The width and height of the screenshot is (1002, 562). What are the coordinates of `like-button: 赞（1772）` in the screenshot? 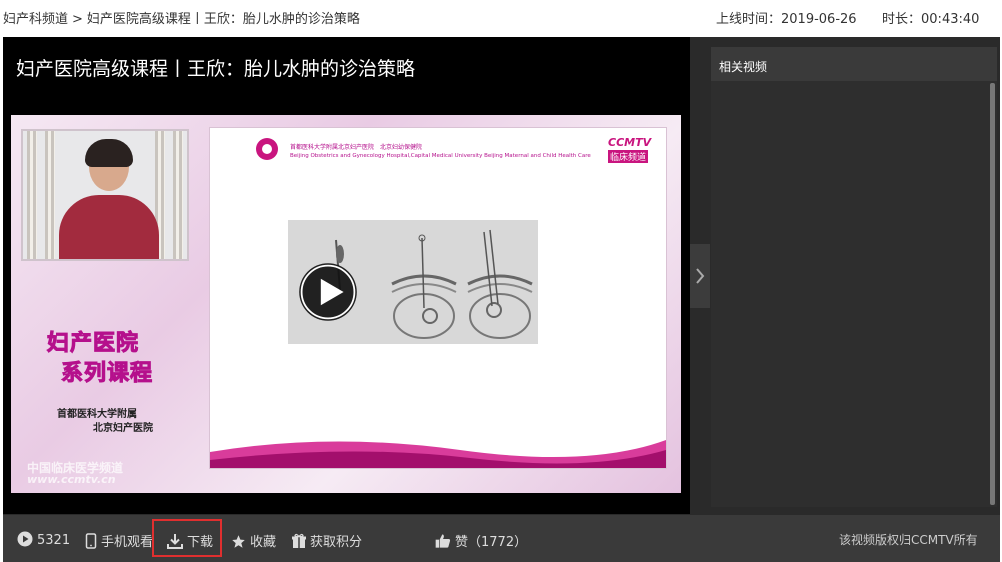 It's located at (481, 540).